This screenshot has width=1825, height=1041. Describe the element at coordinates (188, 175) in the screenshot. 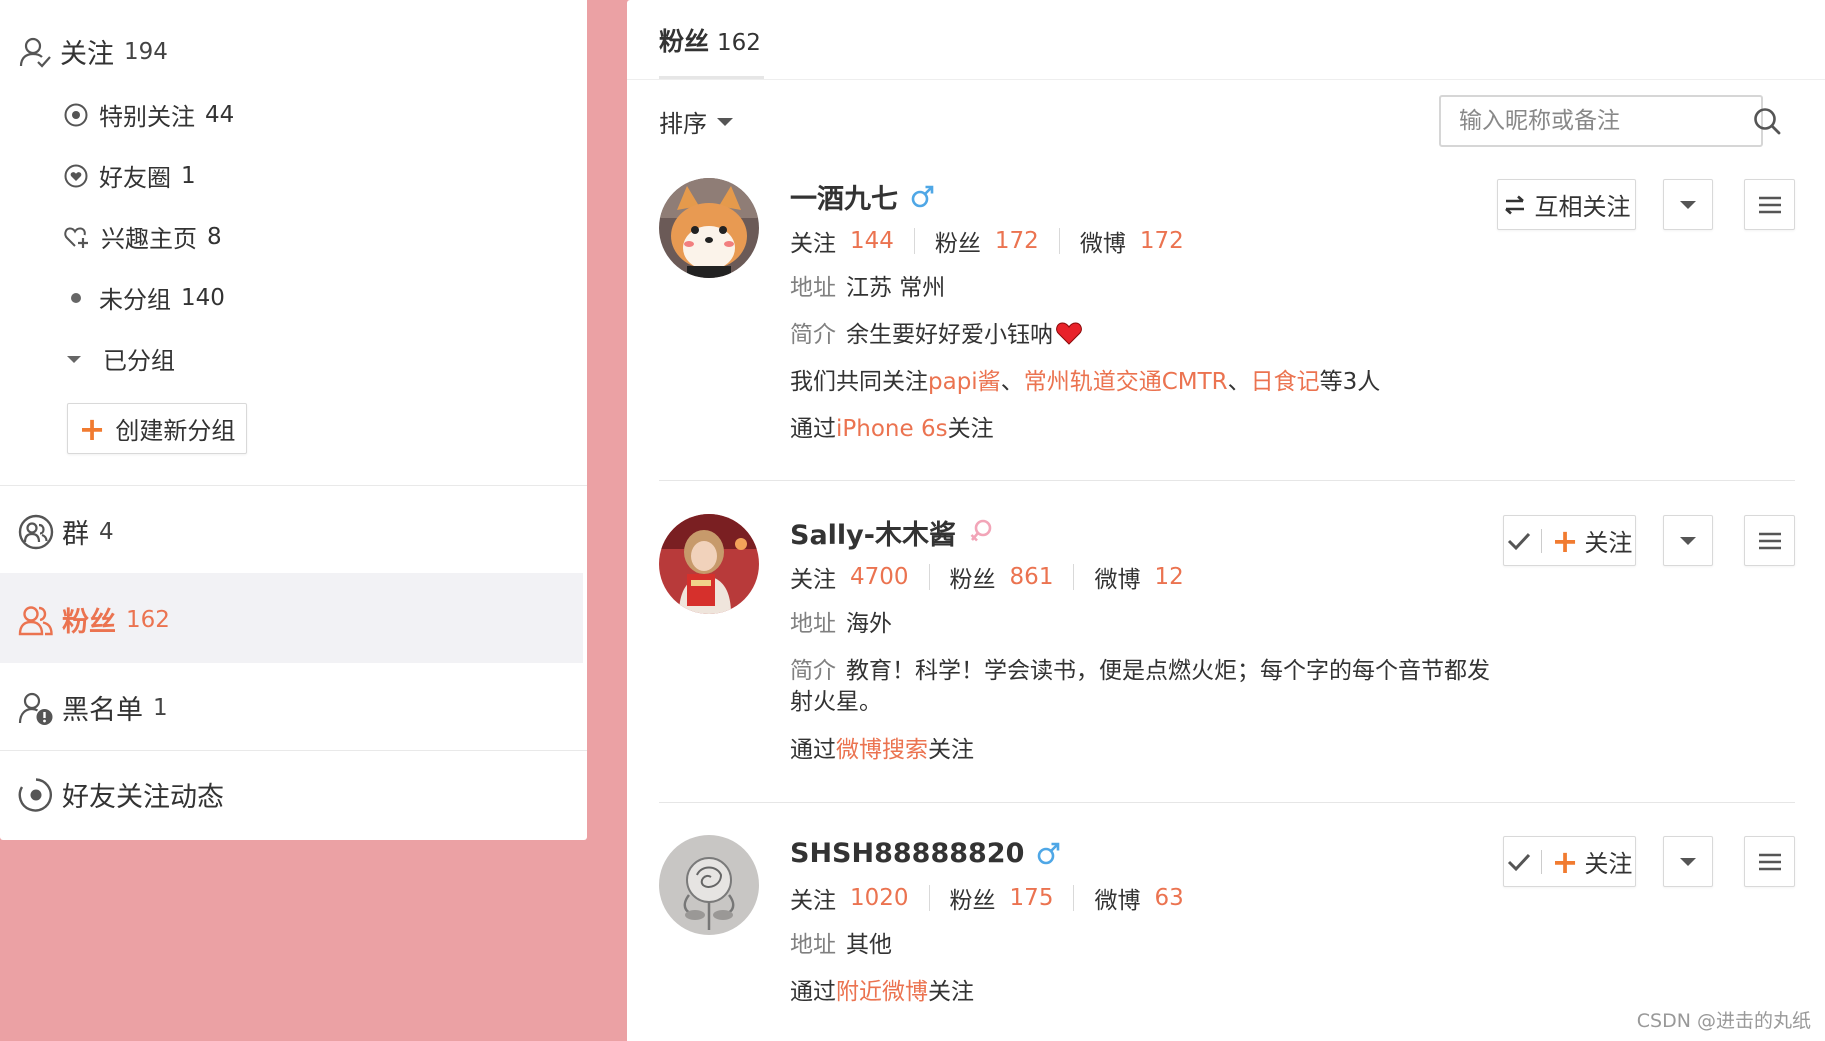

I see `sidebar-item-count: 1` at that location.